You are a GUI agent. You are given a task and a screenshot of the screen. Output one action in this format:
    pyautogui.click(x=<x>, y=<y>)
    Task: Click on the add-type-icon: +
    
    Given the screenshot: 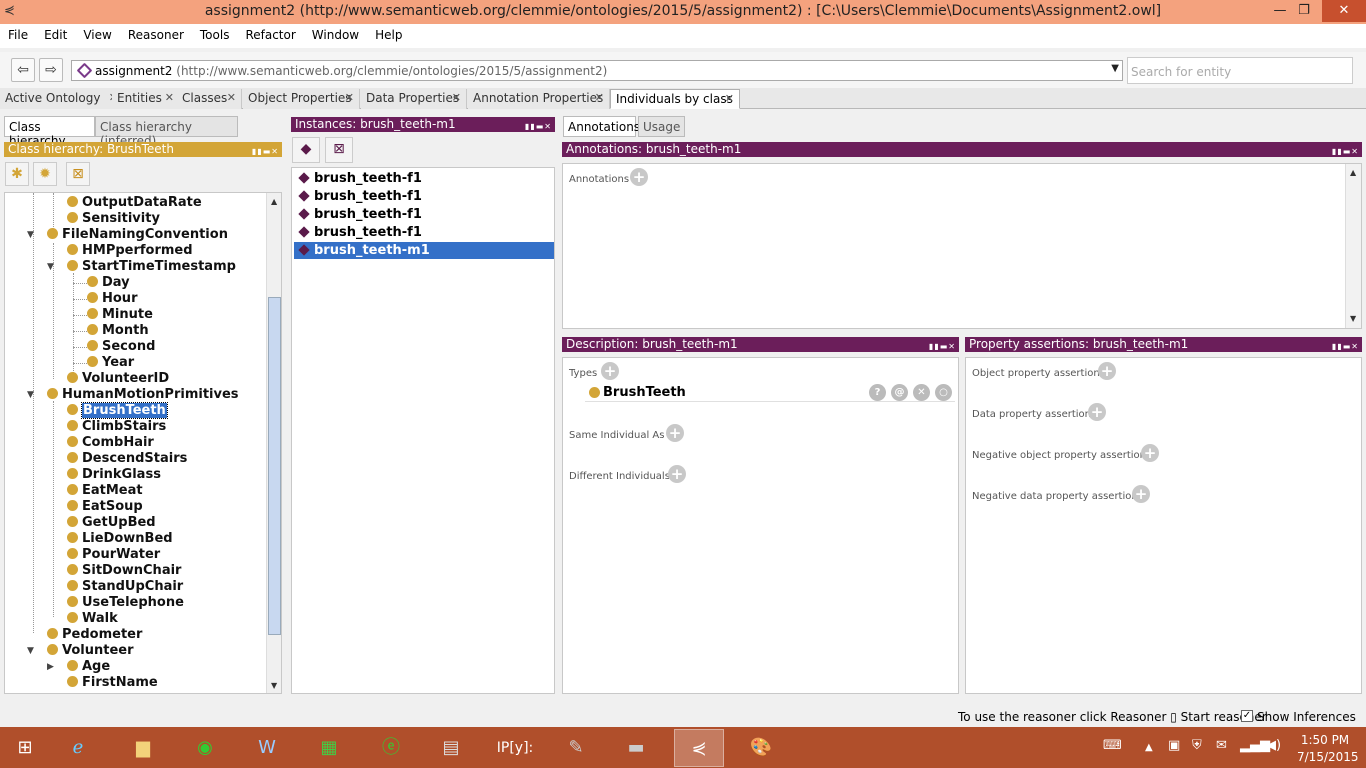 What is the action you would take?
    pyautogui.click(x=610, y=371)
    